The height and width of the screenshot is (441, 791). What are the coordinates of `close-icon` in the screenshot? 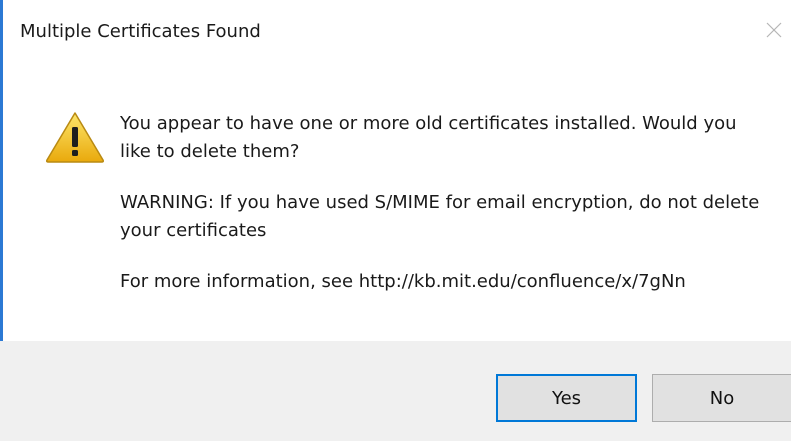 It's located at (774, 30).